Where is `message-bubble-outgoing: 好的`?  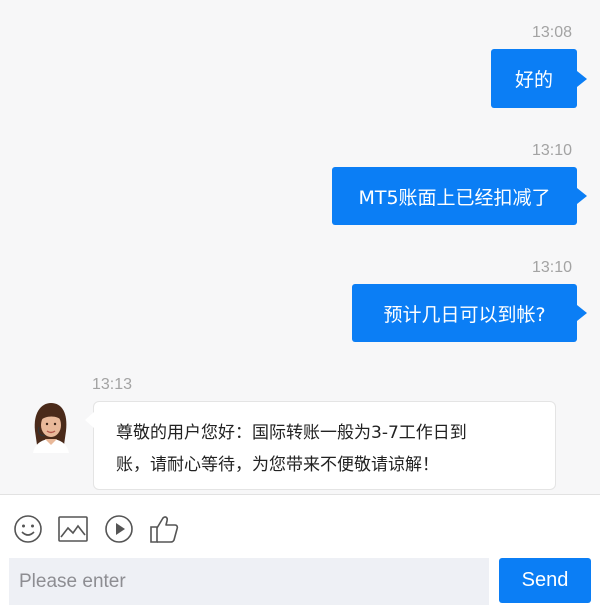 message-bubble-outgoing: 好的 is located at coordinates (539, 78).